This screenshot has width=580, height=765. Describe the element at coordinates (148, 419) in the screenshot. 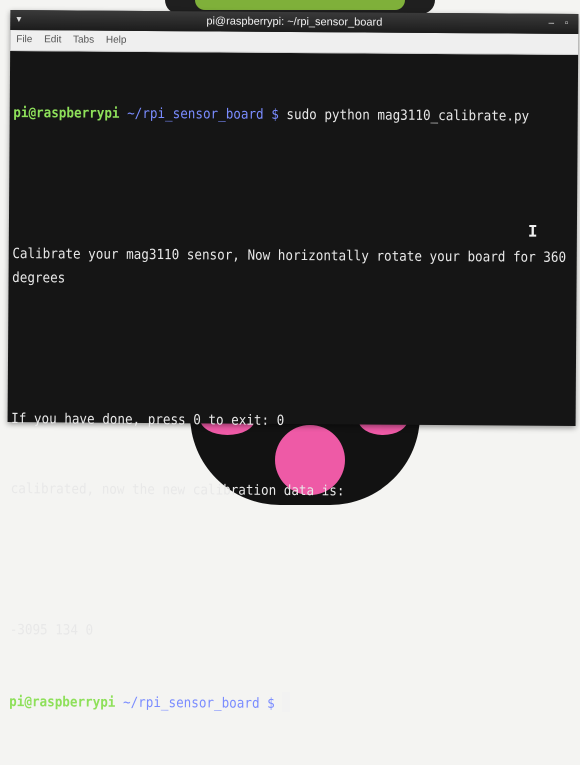

I see `output-exit-prompt: If you have done, press 0 to exit: 0` at that location.